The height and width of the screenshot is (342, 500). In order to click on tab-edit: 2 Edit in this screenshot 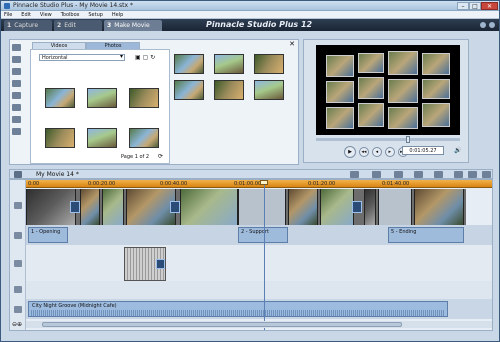, I will do `click(78, 25)`.